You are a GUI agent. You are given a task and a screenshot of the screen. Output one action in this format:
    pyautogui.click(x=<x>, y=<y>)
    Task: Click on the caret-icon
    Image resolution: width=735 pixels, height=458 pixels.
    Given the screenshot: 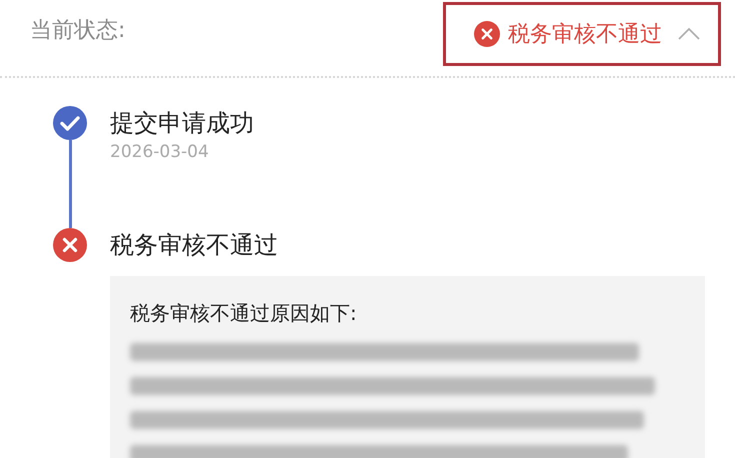 What is the action you would take?
    pyautogui.click(x=689, y=34)
    